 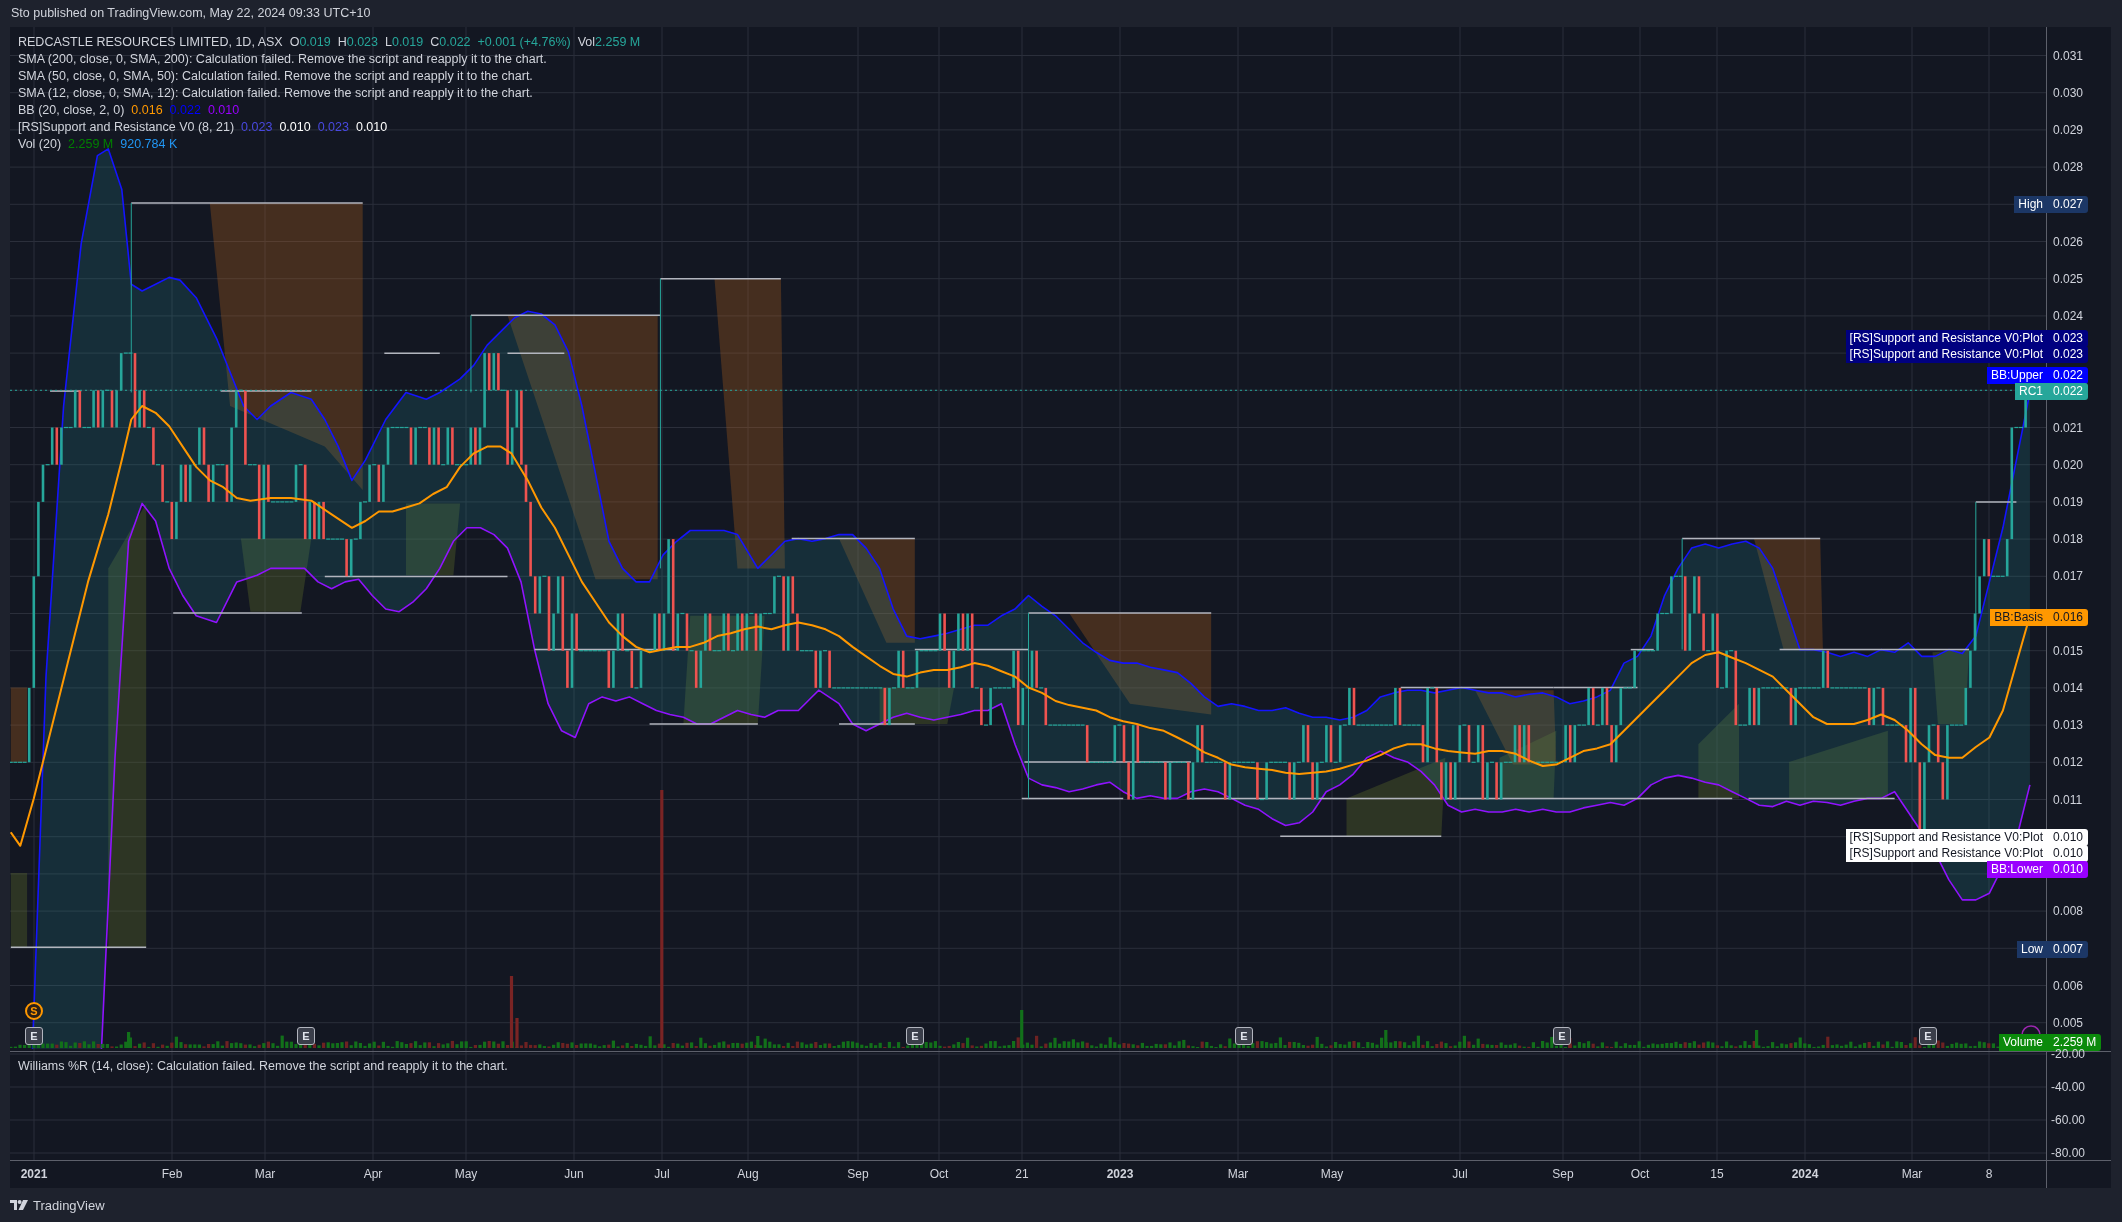 I want to click on price-value-label: 0.022, so click(x=2068, y=375).